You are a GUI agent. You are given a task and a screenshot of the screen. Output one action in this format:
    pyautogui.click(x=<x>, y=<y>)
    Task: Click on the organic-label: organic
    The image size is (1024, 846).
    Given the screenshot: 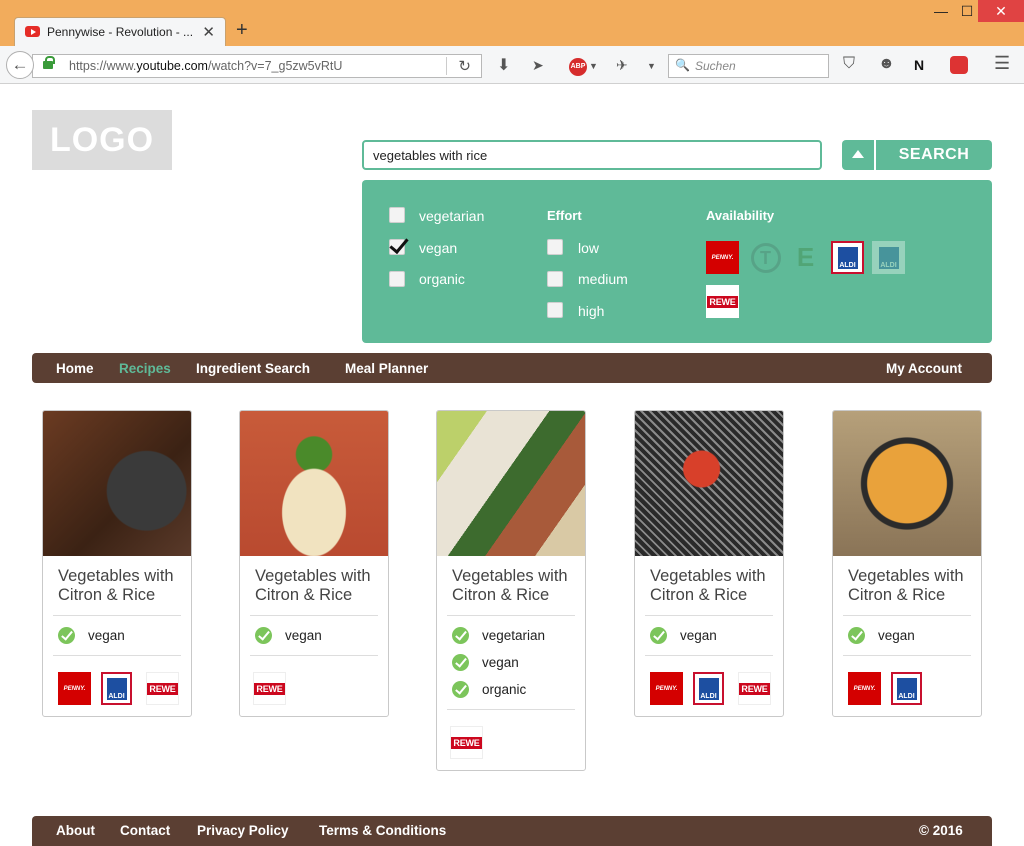 What is the action you would take?
    pyautogui.click(x=442, y=279)
    